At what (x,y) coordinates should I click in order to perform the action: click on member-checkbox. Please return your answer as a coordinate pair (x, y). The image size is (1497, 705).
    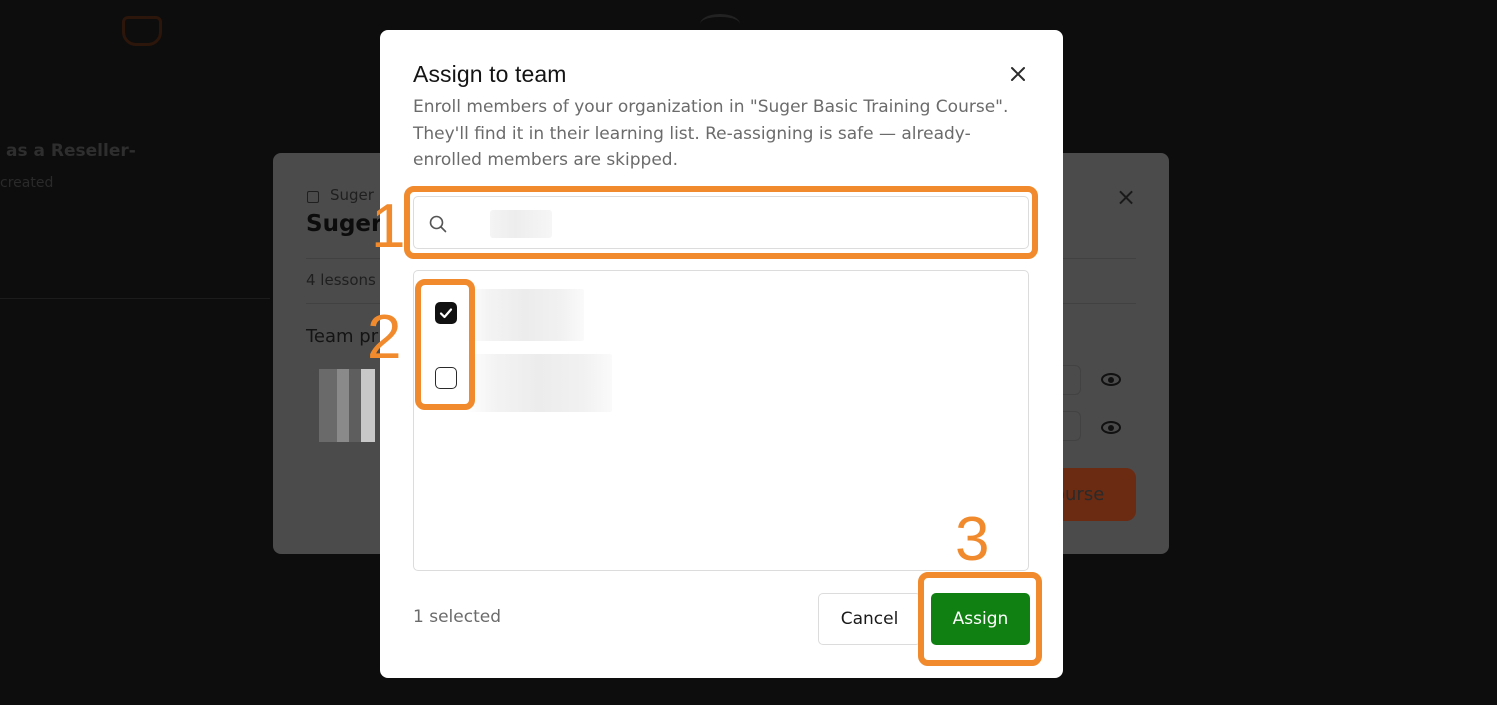
    Looking at the image, I should click on (446, 378).